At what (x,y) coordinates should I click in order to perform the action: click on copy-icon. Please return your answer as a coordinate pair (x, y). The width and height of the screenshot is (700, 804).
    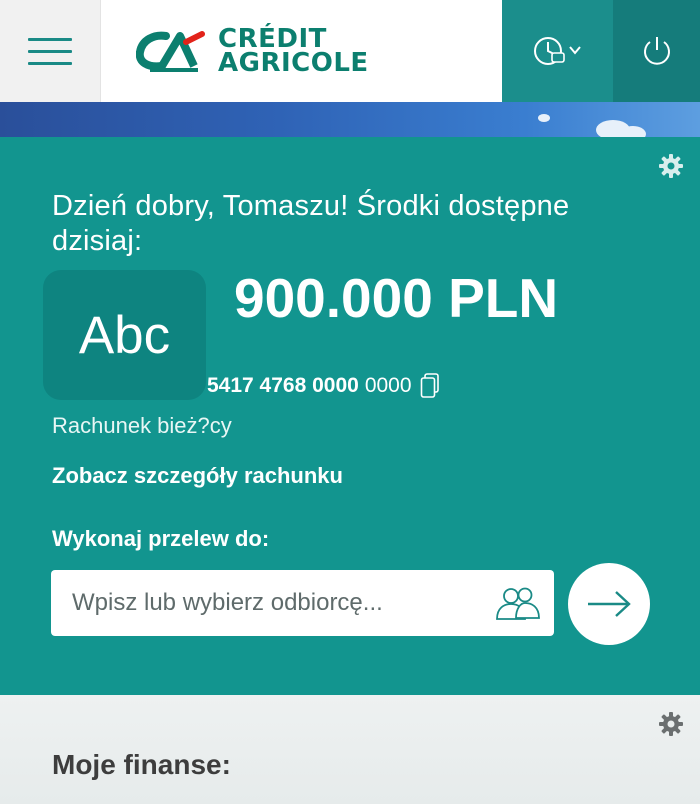
    Looking at the image, I should click on (430, 386).